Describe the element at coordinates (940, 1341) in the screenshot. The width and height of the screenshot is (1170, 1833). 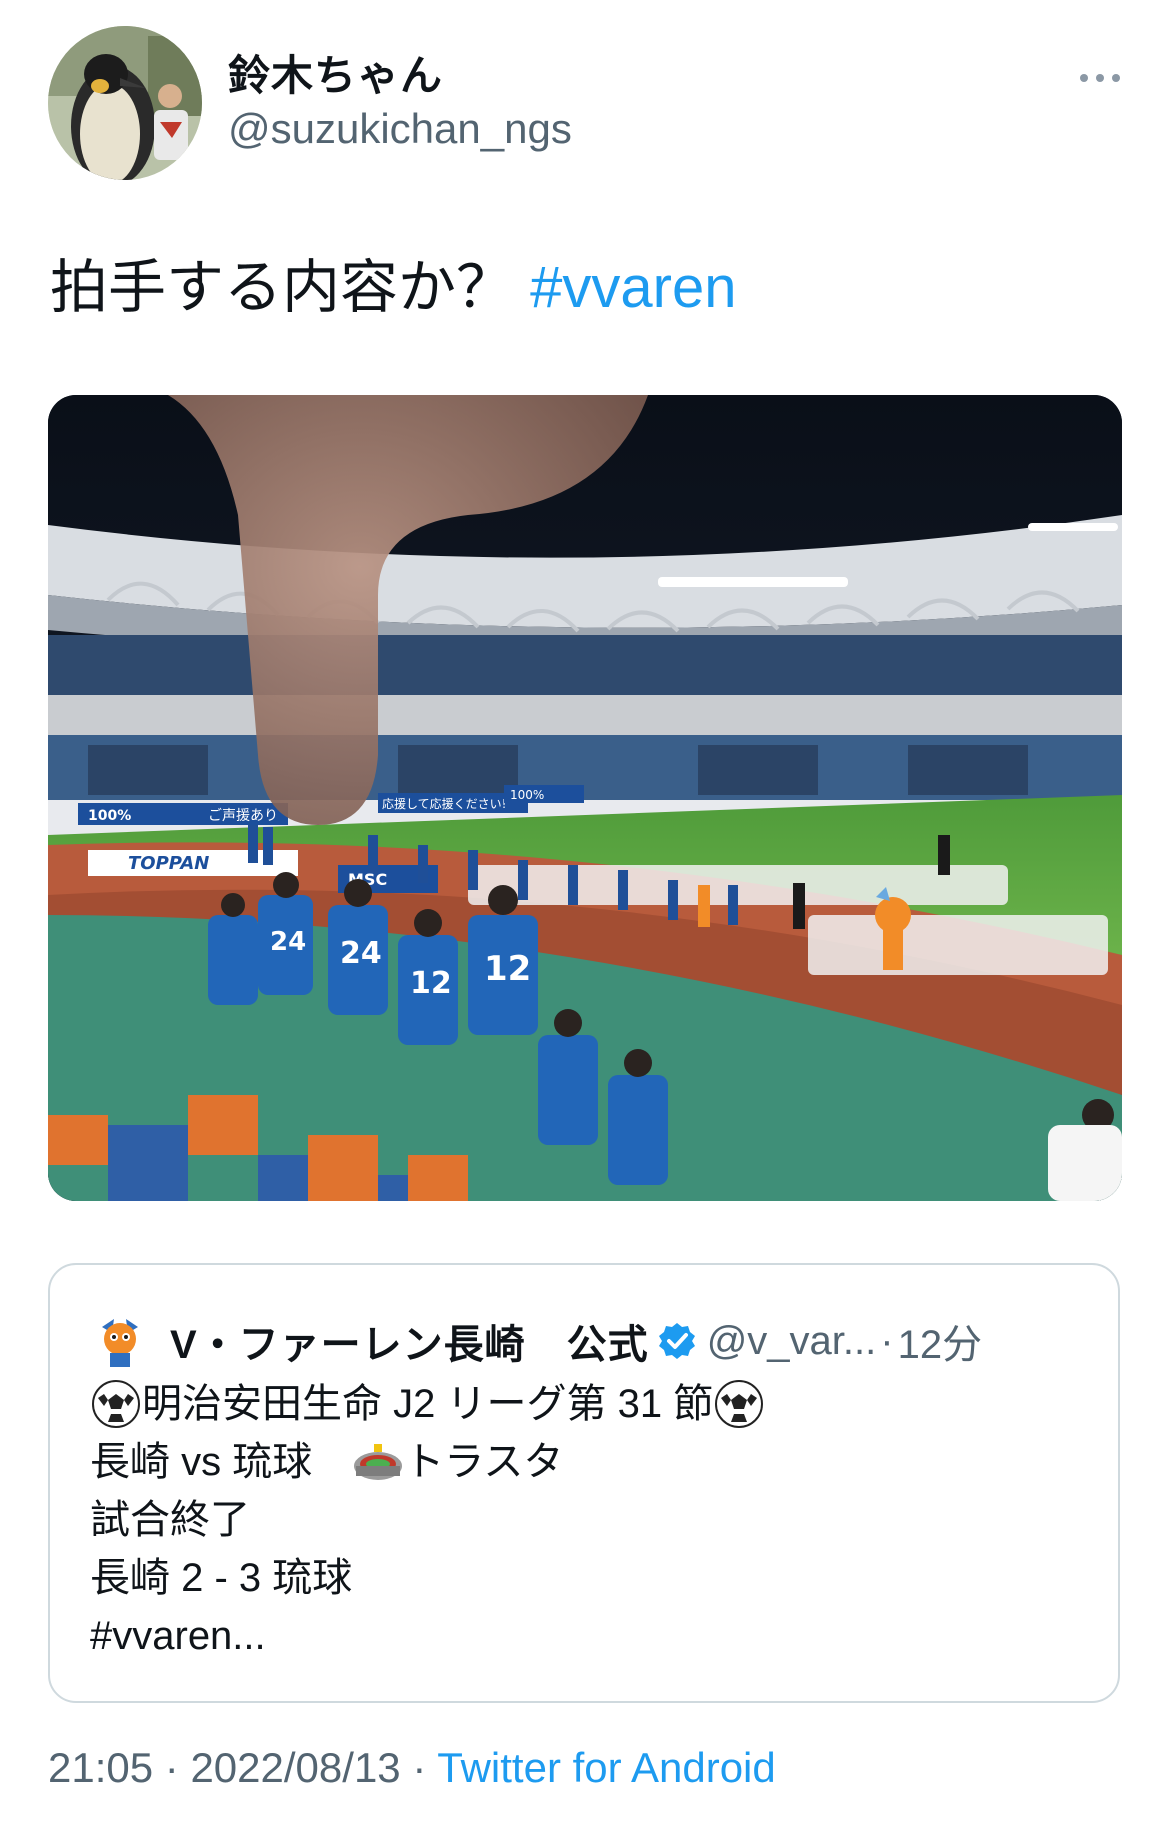
I see `quoted-timestamp: 12分` at that location.